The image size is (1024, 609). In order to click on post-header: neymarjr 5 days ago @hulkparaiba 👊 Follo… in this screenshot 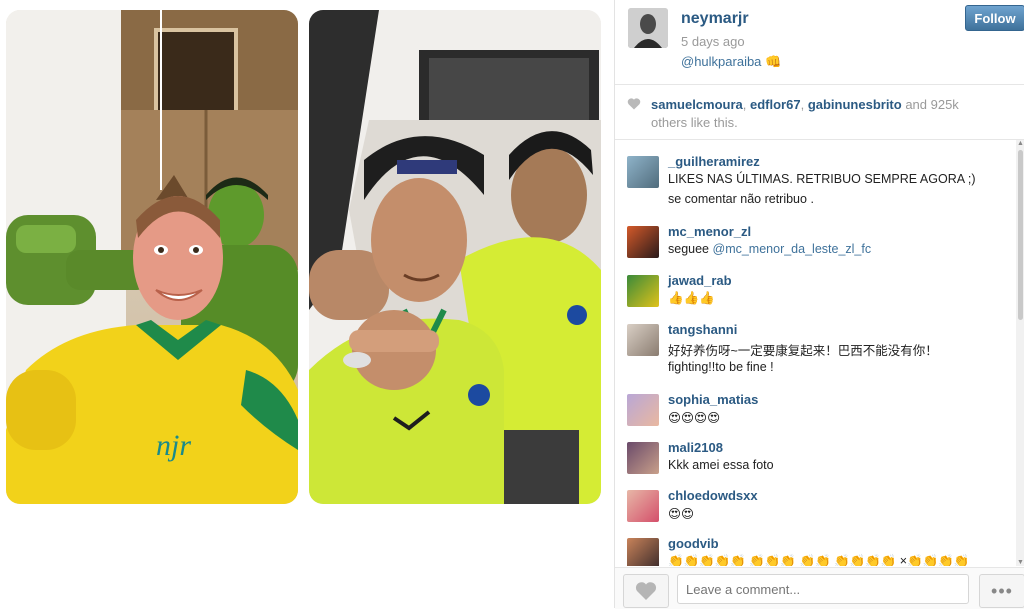, I will do `click(819, 42)`.